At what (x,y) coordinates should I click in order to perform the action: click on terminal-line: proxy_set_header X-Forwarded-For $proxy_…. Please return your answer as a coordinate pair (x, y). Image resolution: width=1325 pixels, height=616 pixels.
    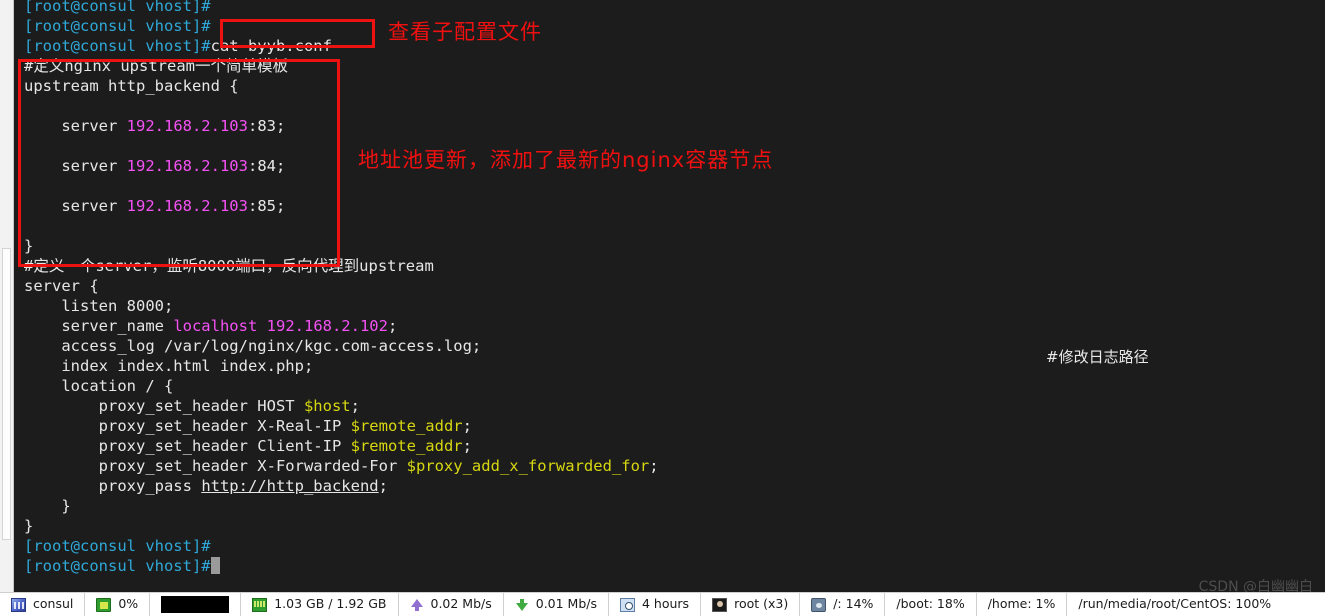
    Looking at the image, I should click on (341, 466).